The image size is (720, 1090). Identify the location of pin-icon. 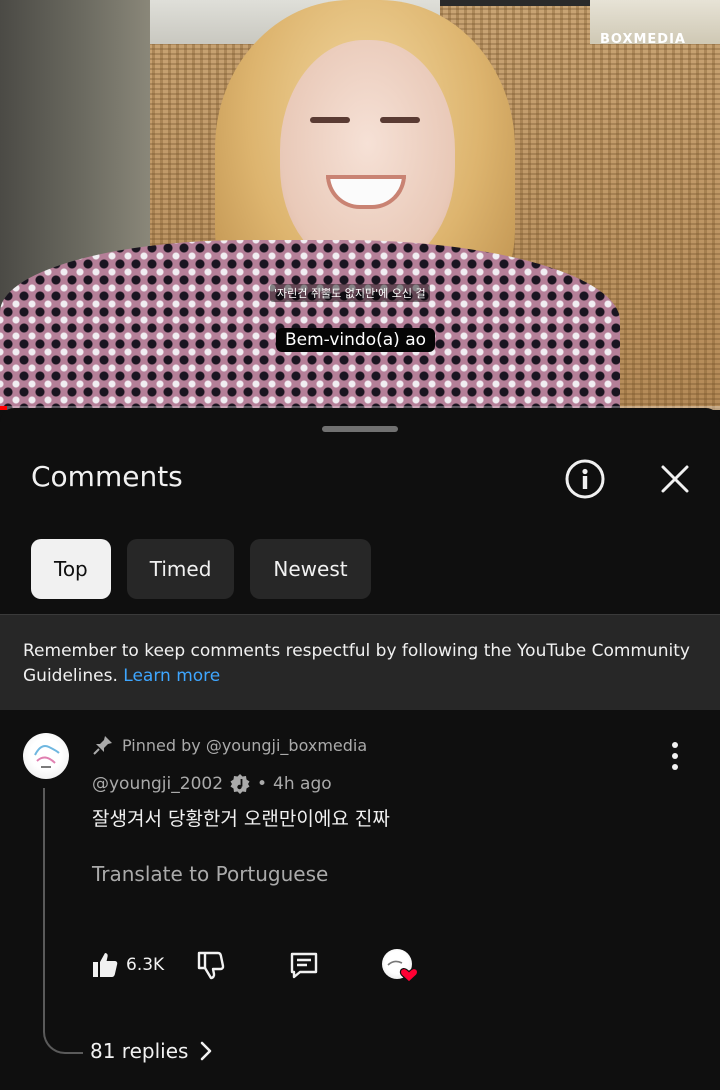
(102, 745).